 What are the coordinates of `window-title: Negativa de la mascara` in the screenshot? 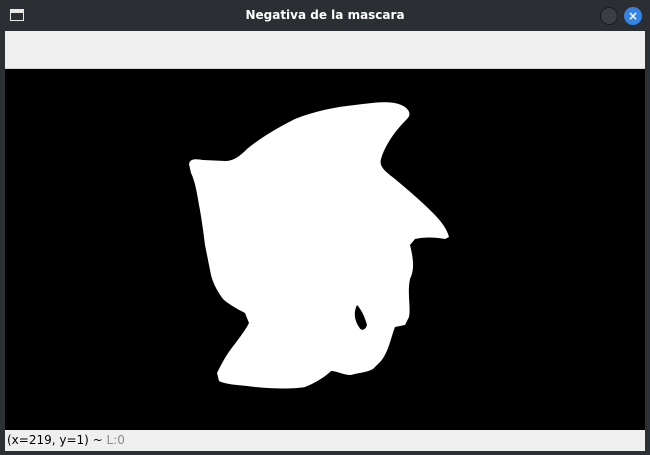 It's located at (325, 15).